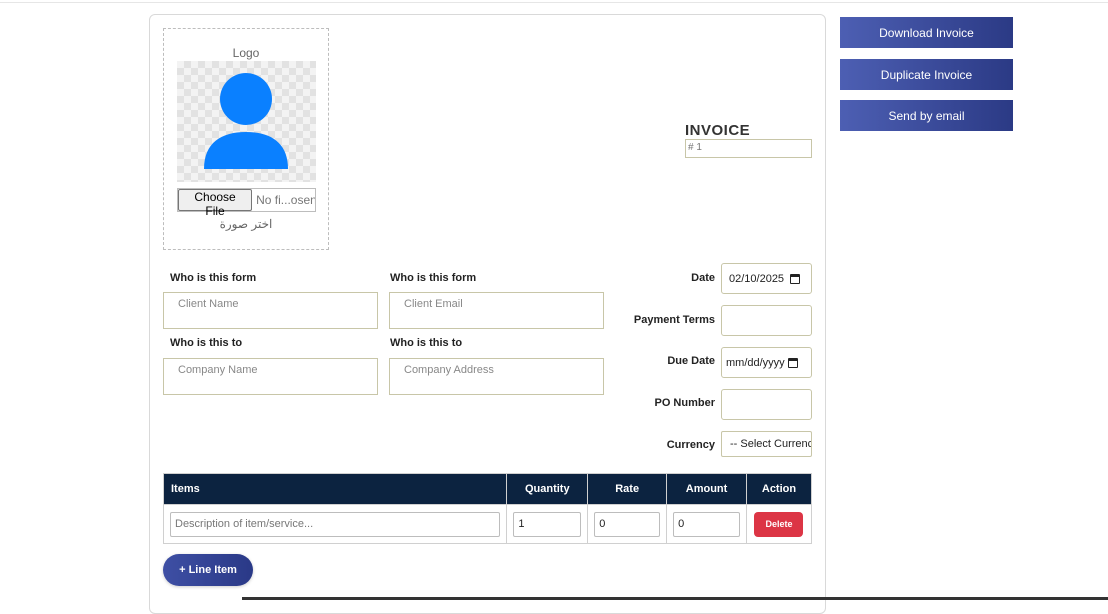  What do you see at coordinates (703, 278) in the screenshot?
I see `date-label: Date` at bounding box center [703, 278].